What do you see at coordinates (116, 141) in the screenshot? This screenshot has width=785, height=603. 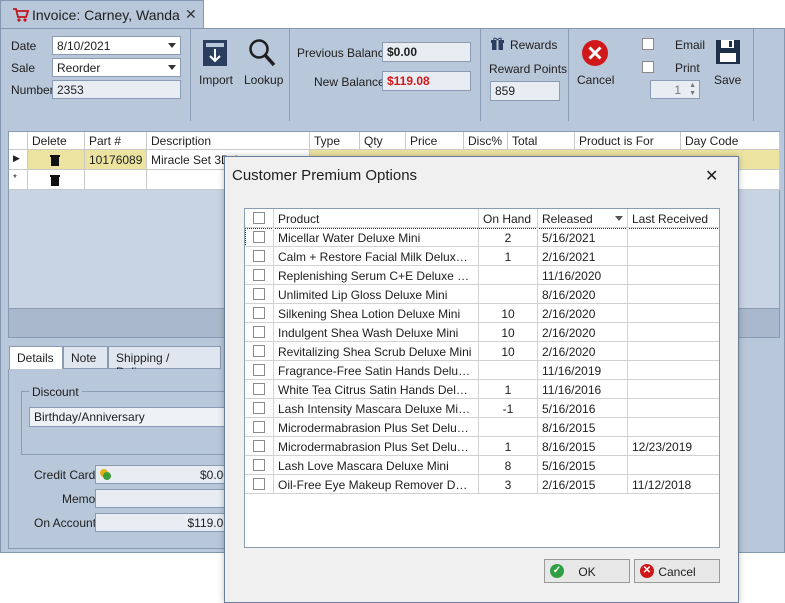 I see `column-header: Part #` at bounding box center [116, 141].